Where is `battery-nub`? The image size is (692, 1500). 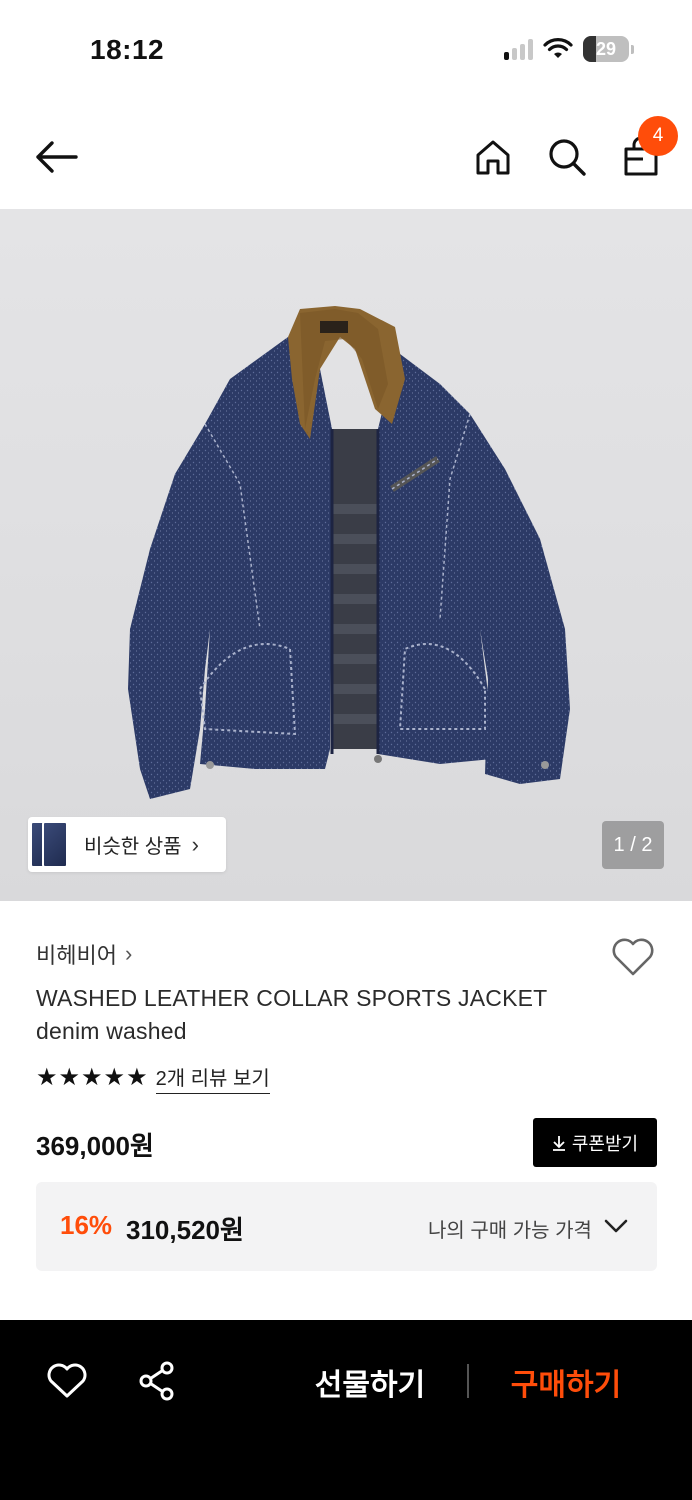 battery-nub is located at coordinates (632, 49).